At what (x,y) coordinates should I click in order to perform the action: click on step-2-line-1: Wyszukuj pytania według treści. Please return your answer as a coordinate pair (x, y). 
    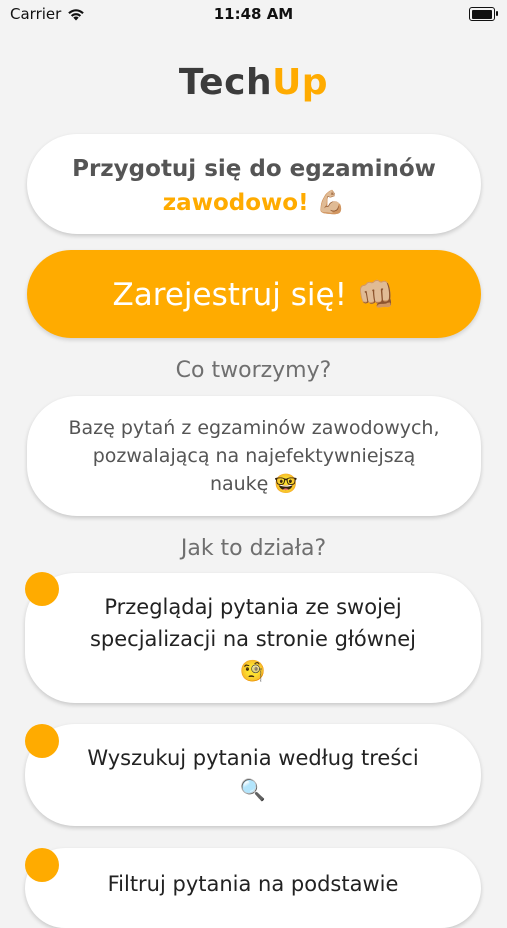
    Looking at the image, I should click on (253, 758).